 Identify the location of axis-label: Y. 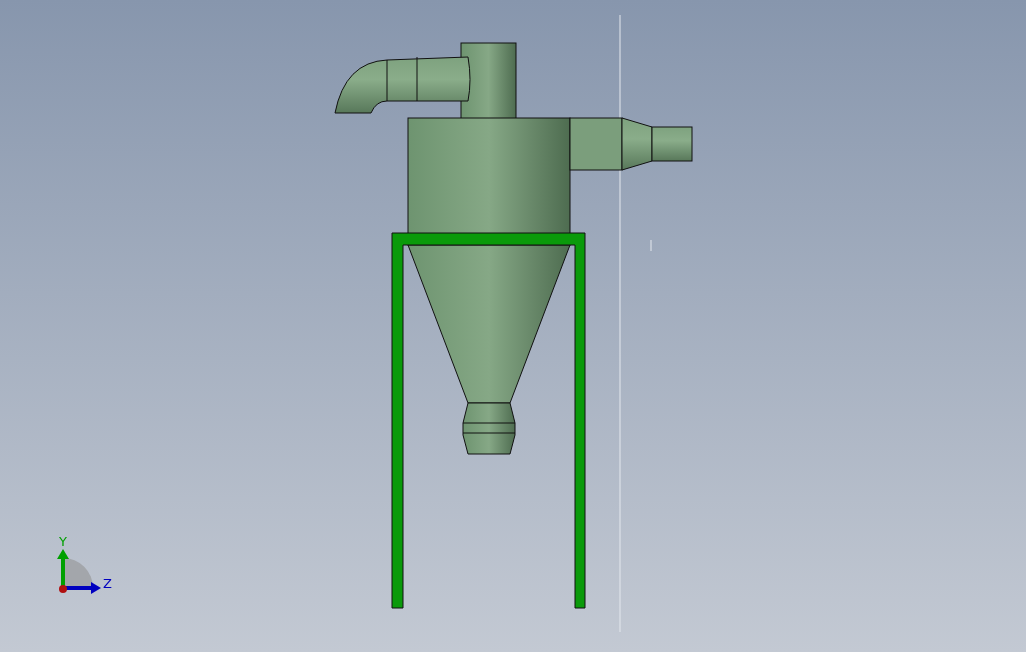
(63, 541).